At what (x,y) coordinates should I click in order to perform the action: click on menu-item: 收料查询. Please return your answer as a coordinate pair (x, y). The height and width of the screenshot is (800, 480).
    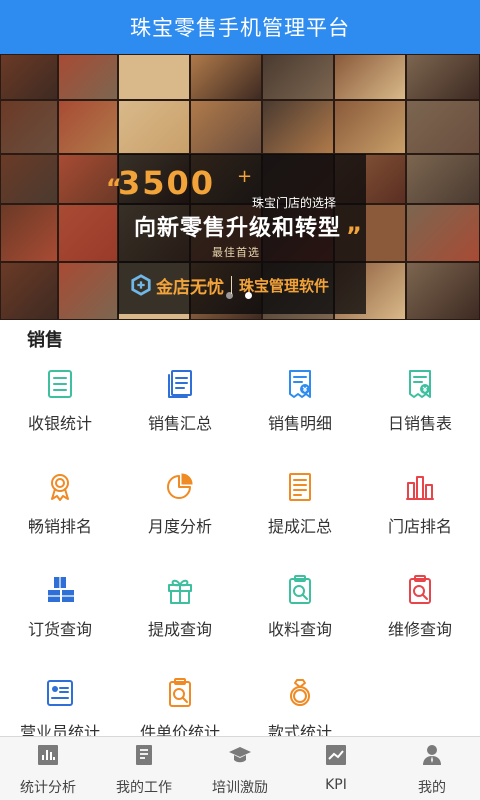
    Looking at the image, I should click on (300, 617).